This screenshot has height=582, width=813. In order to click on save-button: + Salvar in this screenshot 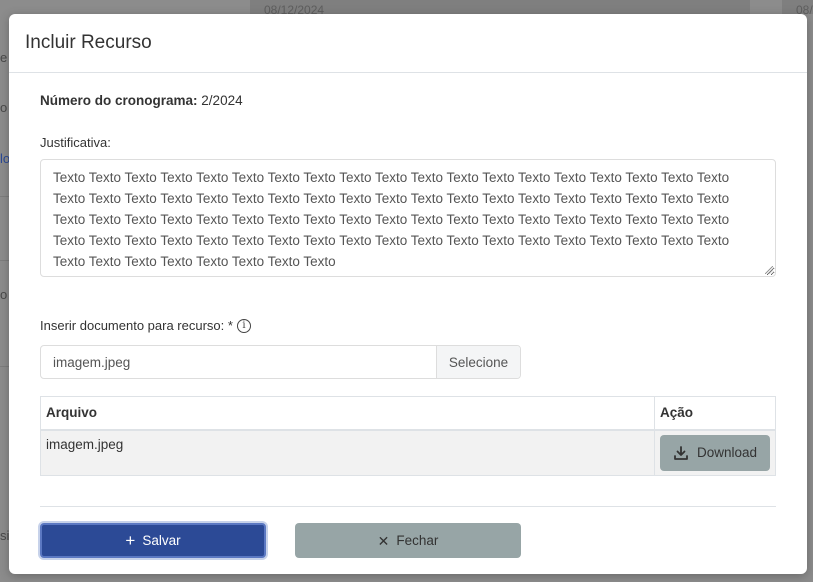, I will do `click(153, 540)`.